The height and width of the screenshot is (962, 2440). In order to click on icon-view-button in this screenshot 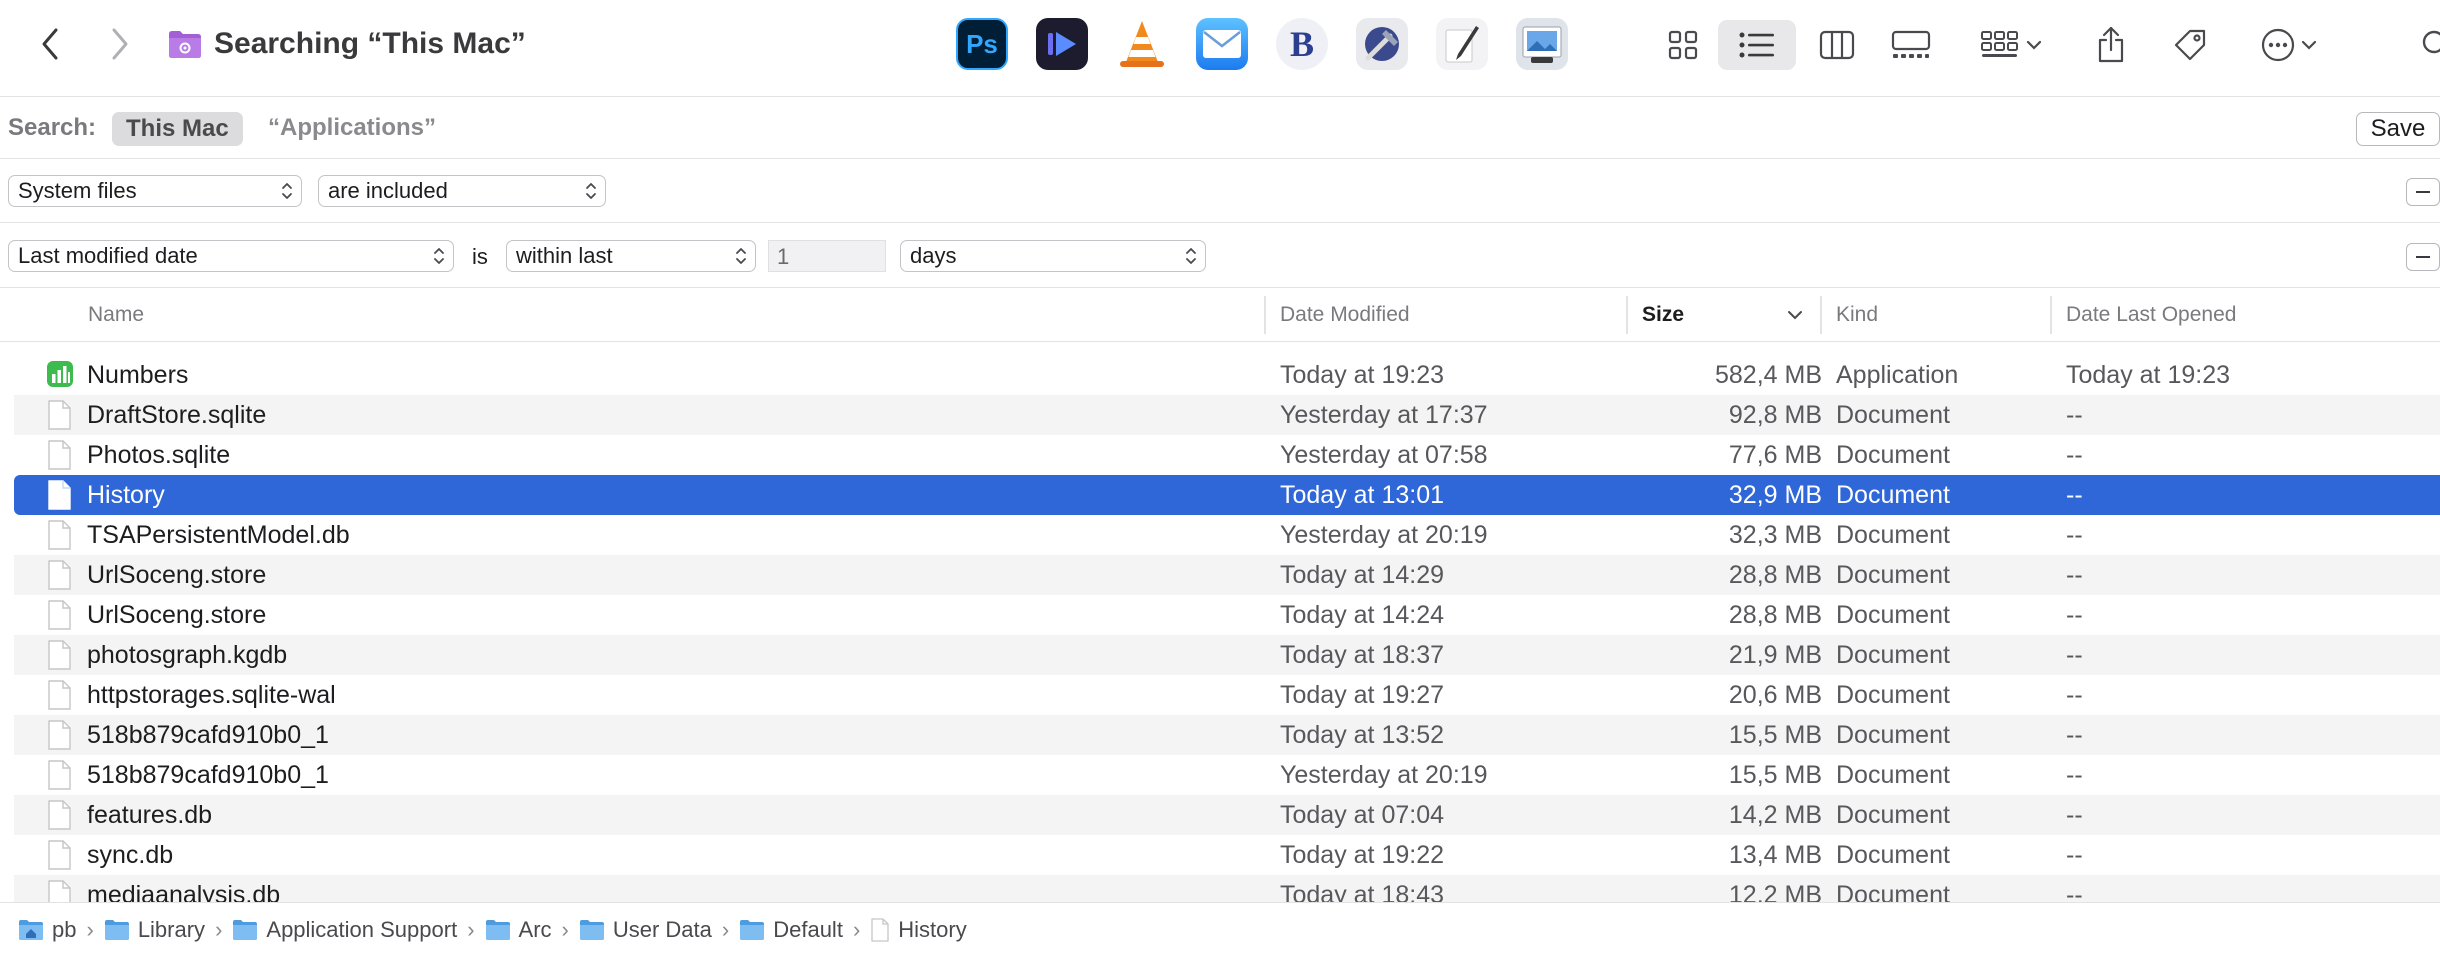, I will do `click(1683, 45)`.